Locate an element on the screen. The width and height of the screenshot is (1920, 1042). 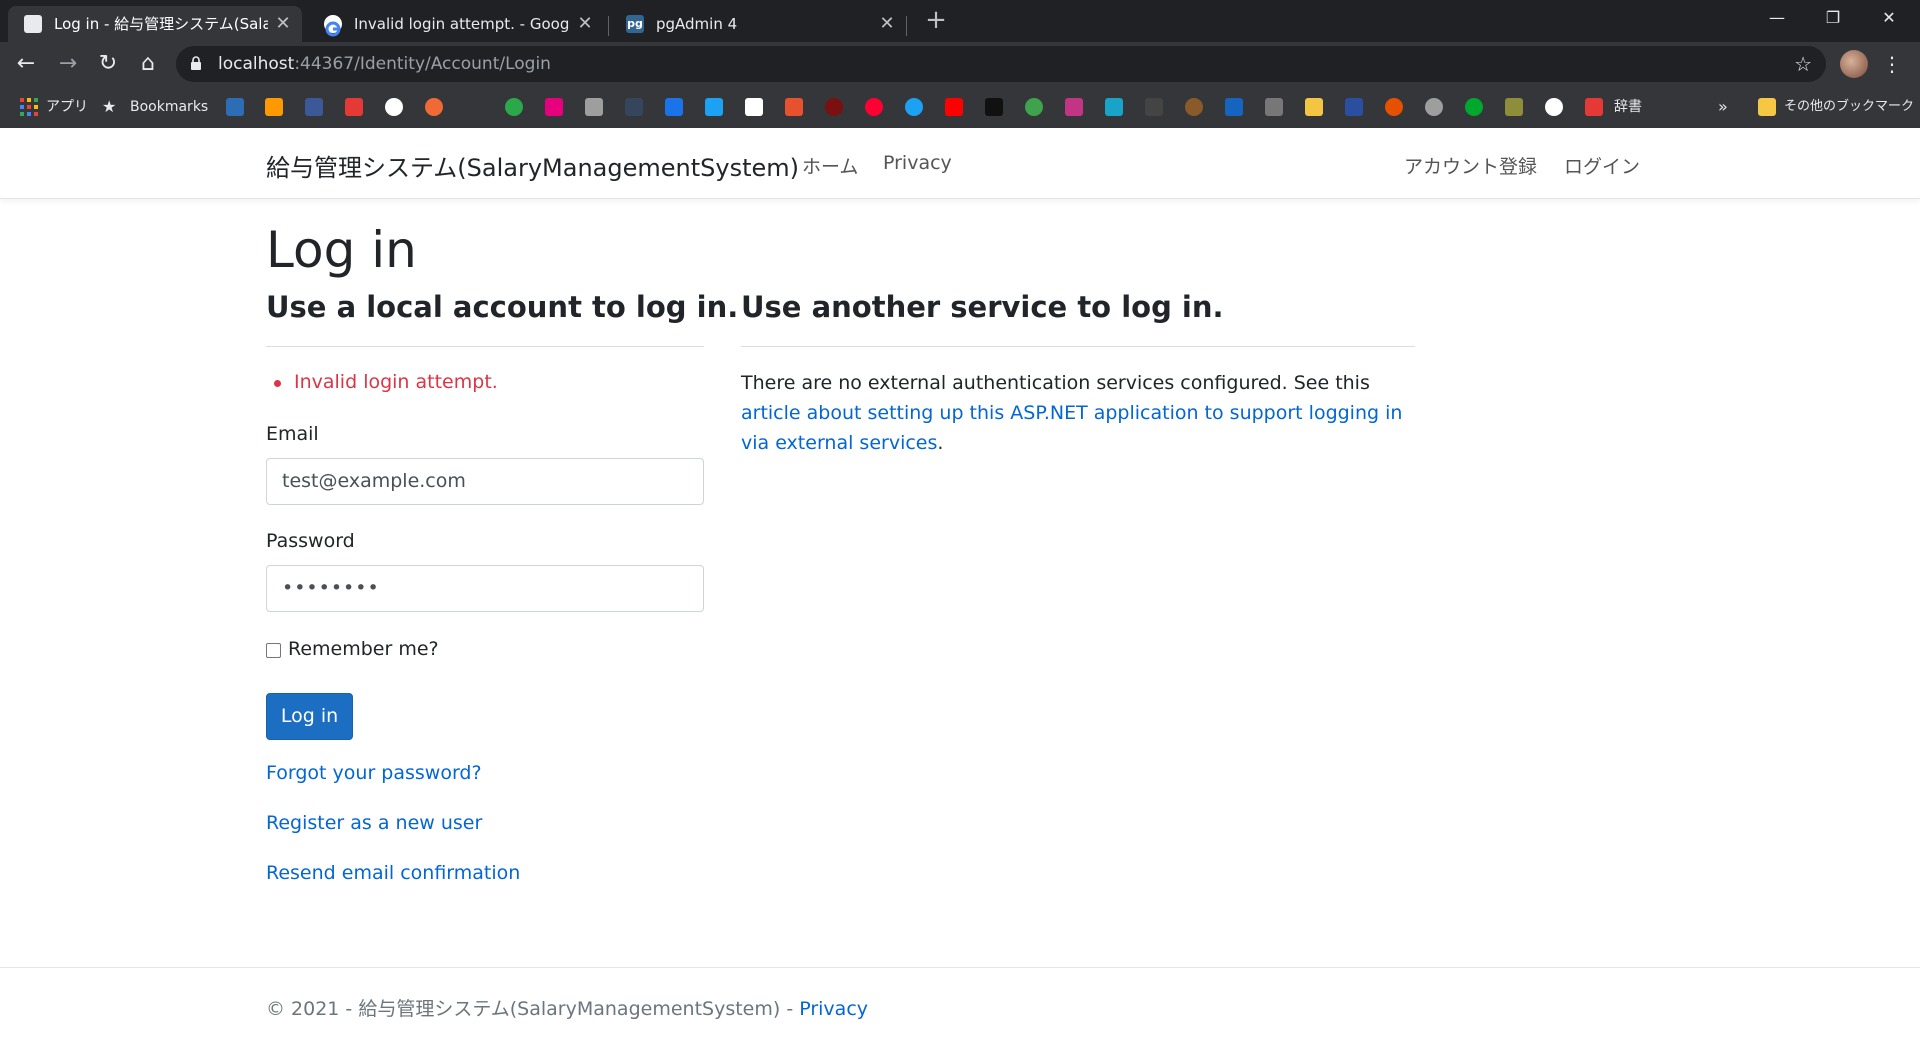
close-window-button: ✕ is located at coordinates (1889, 18).